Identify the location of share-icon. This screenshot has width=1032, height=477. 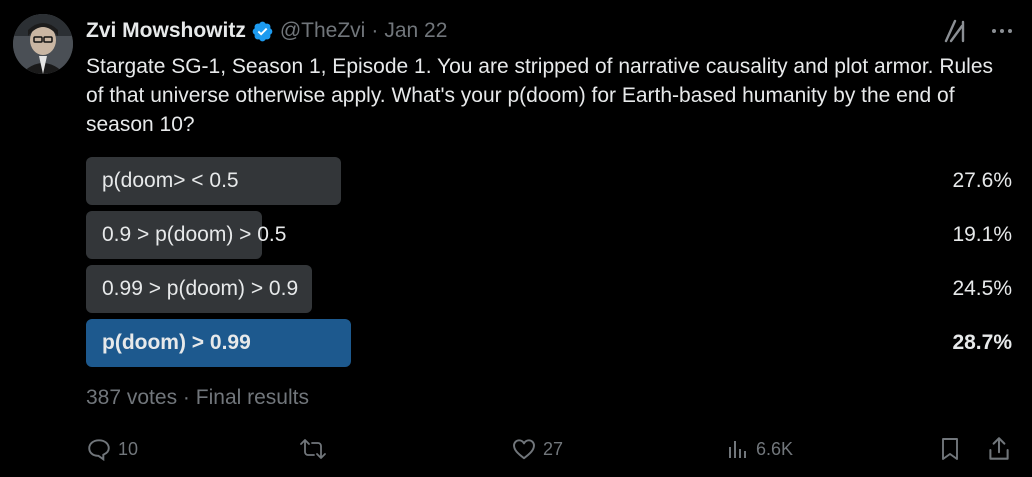
(999, 449).